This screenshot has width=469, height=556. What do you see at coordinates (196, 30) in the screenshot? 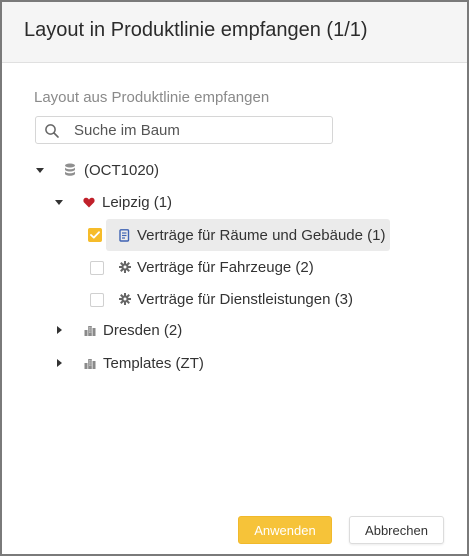
I see `dialog-title: Layout in Produktlinie empfangen (1/1)` at bounding box center [196, 30].